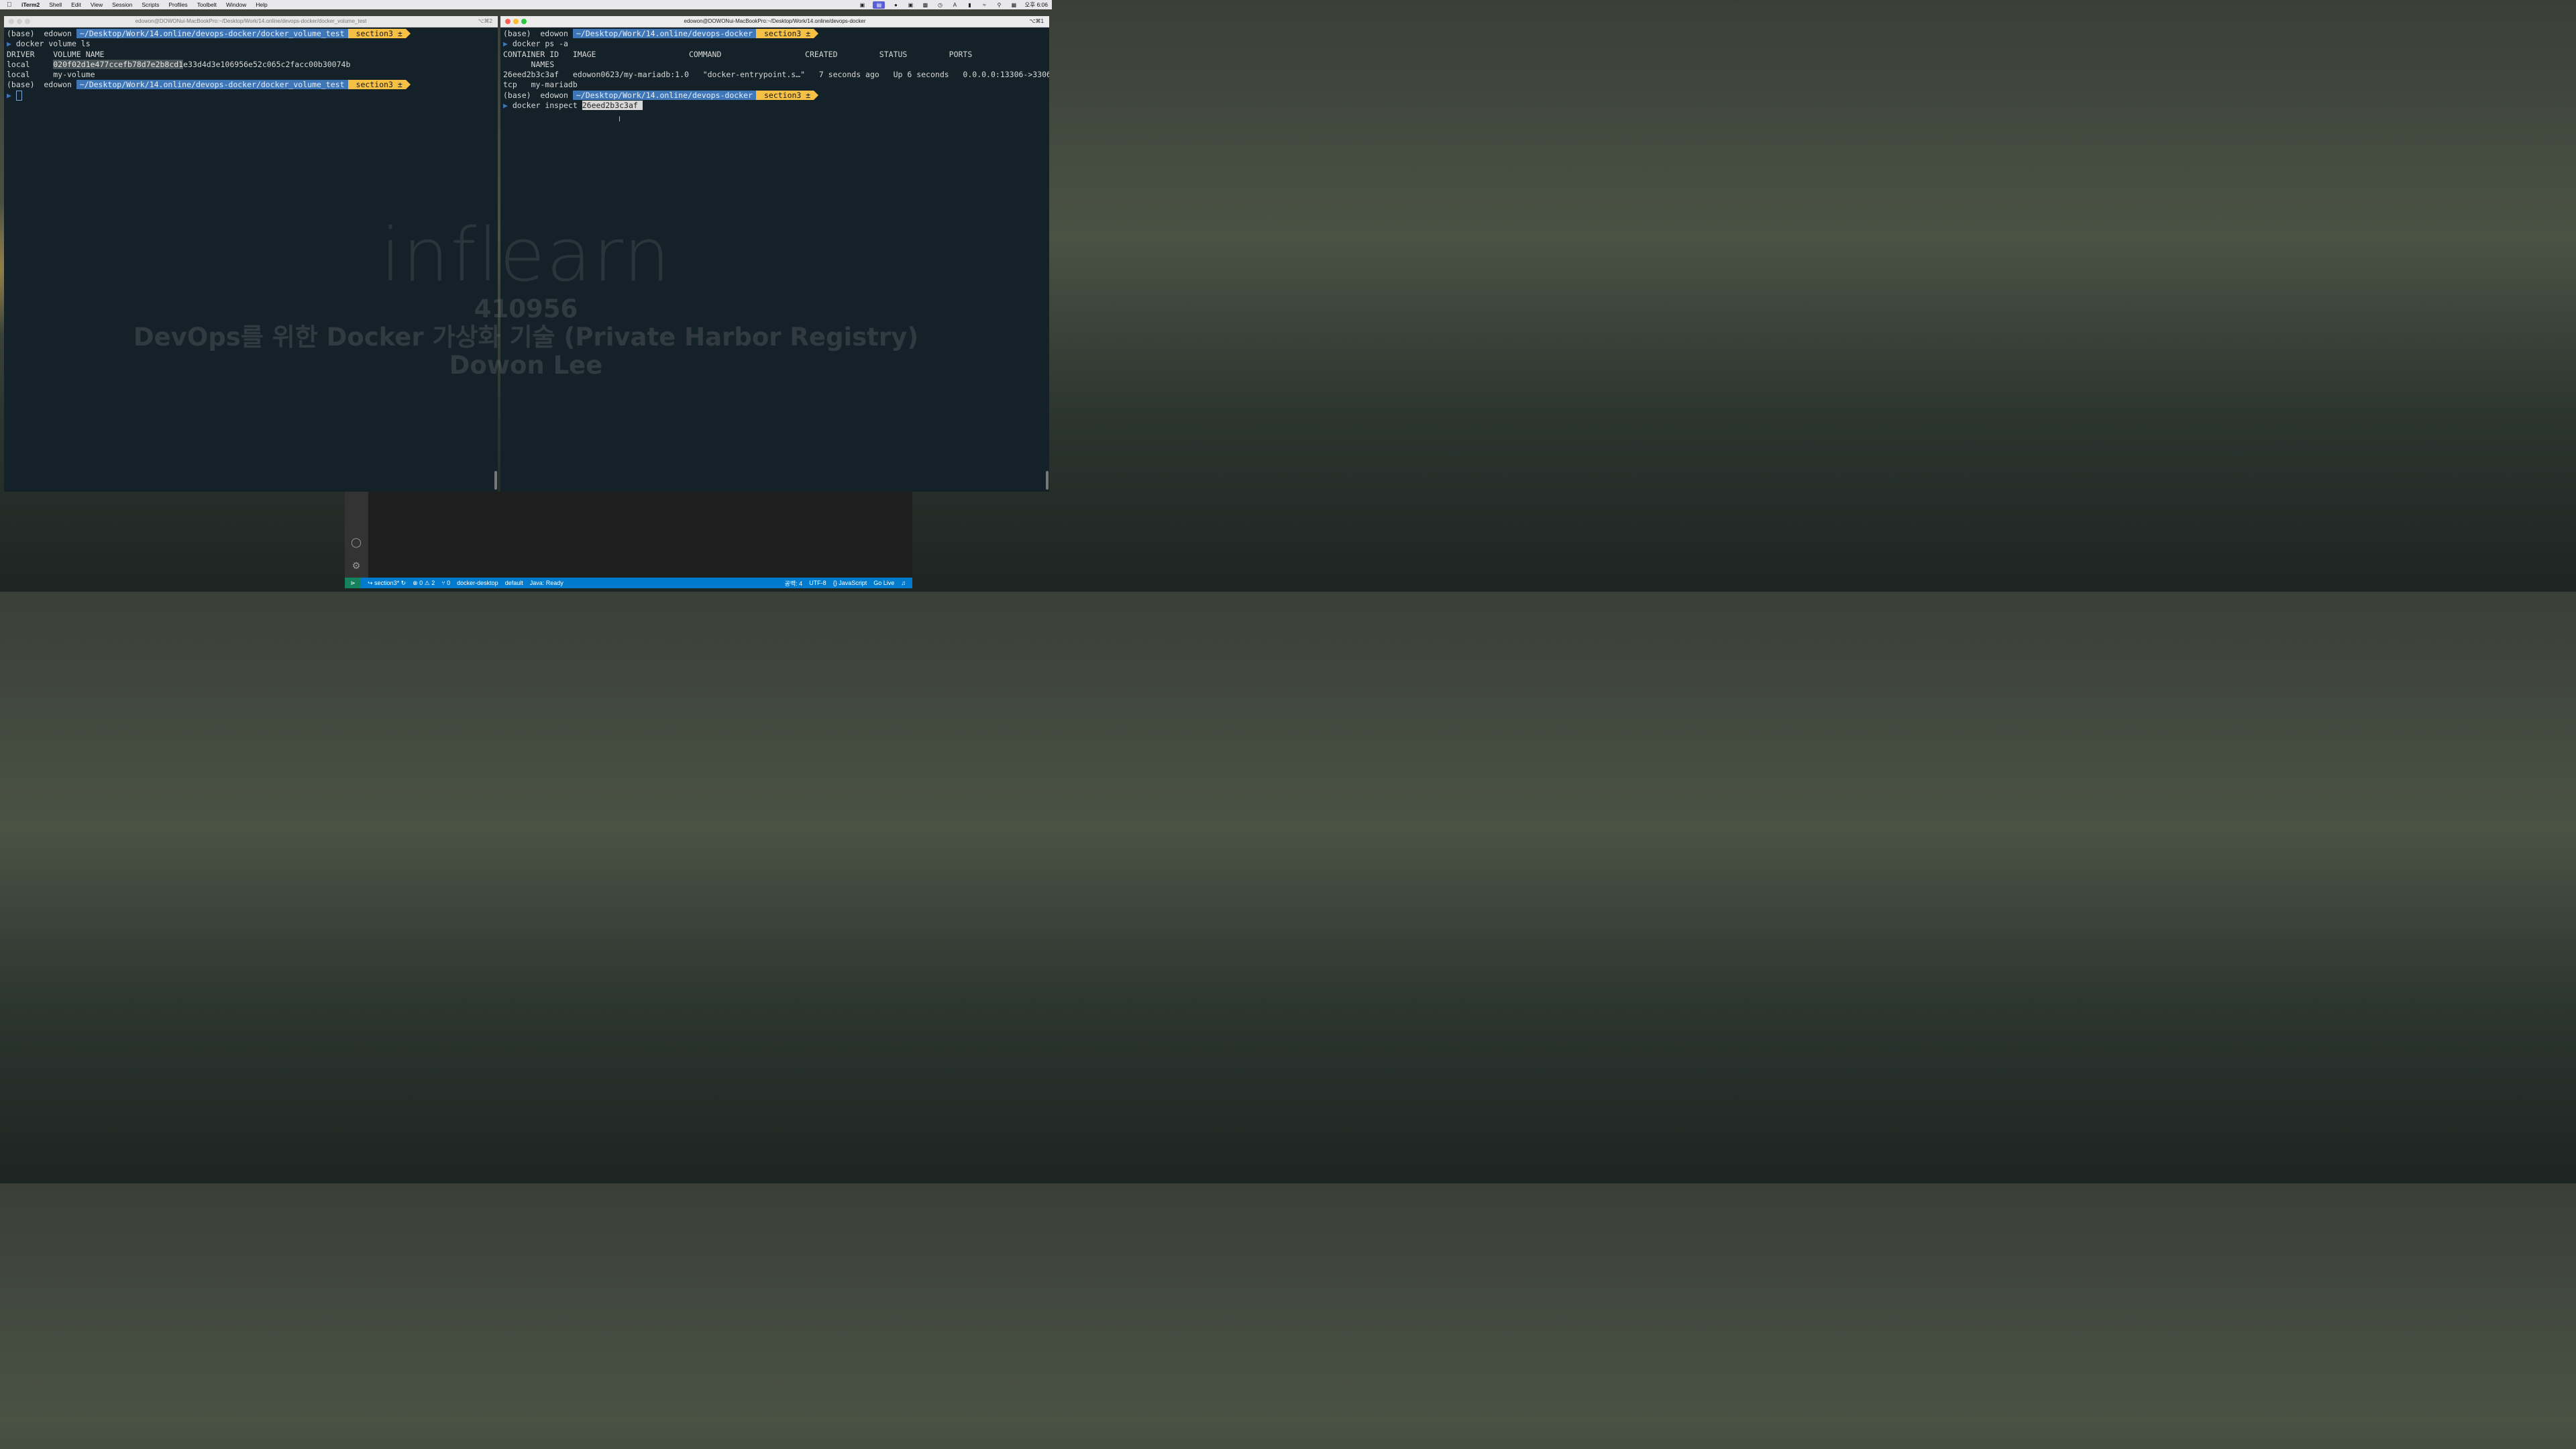 The image size is (2576, 1449). What do you see at coordinates (794, 583) in the screenshot?
I see `indentation-status: 공백: 4` at bounding box center [794, 583].